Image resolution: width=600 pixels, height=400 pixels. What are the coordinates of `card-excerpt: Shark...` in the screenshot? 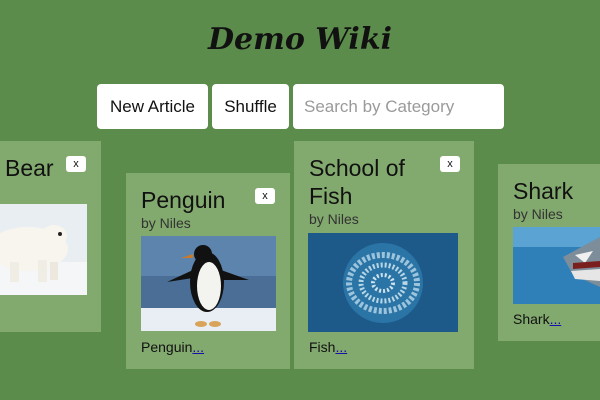 It's located at (537, 319).